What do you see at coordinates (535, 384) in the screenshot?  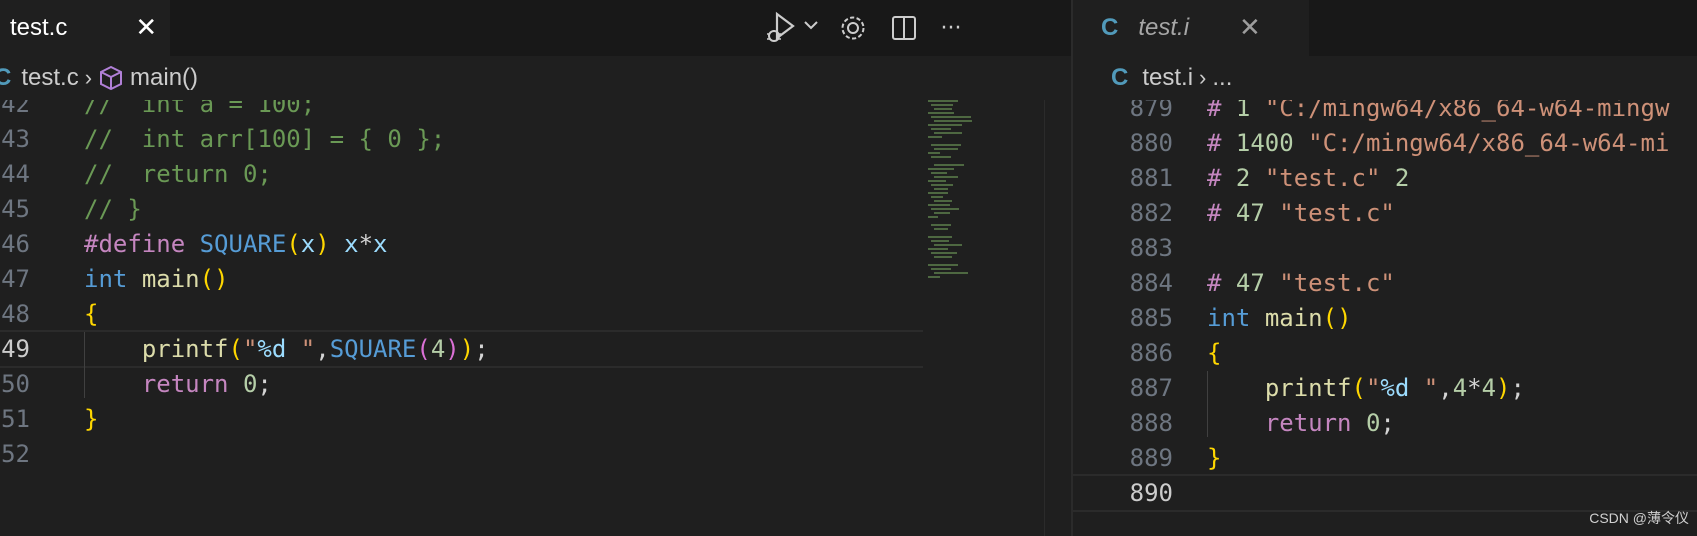 I see `code-line: 50 return 0;` at bounding box center [535, 384].